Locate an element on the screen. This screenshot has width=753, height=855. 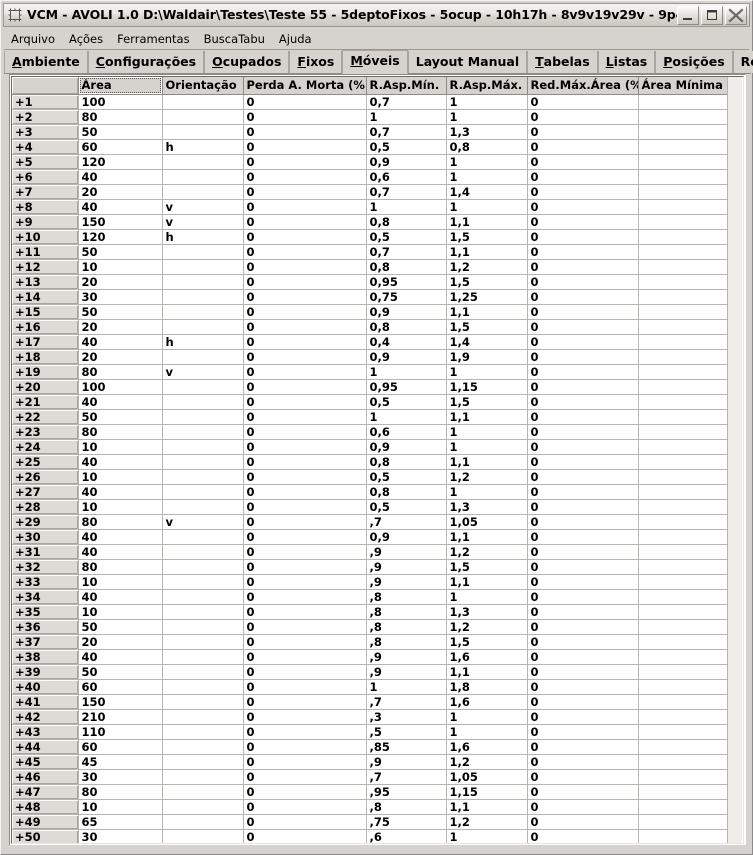
row-header-button: +29 is located at coordinates (45, 522).